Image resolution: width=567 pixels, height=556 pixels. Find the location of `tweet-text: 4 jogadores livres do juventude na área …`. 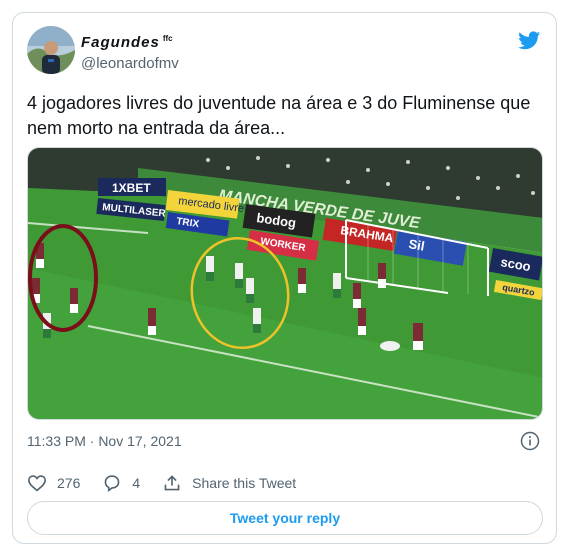

tweet-text: 4 jogadores livres do juventude na área … is located at coordinates (279, 115).